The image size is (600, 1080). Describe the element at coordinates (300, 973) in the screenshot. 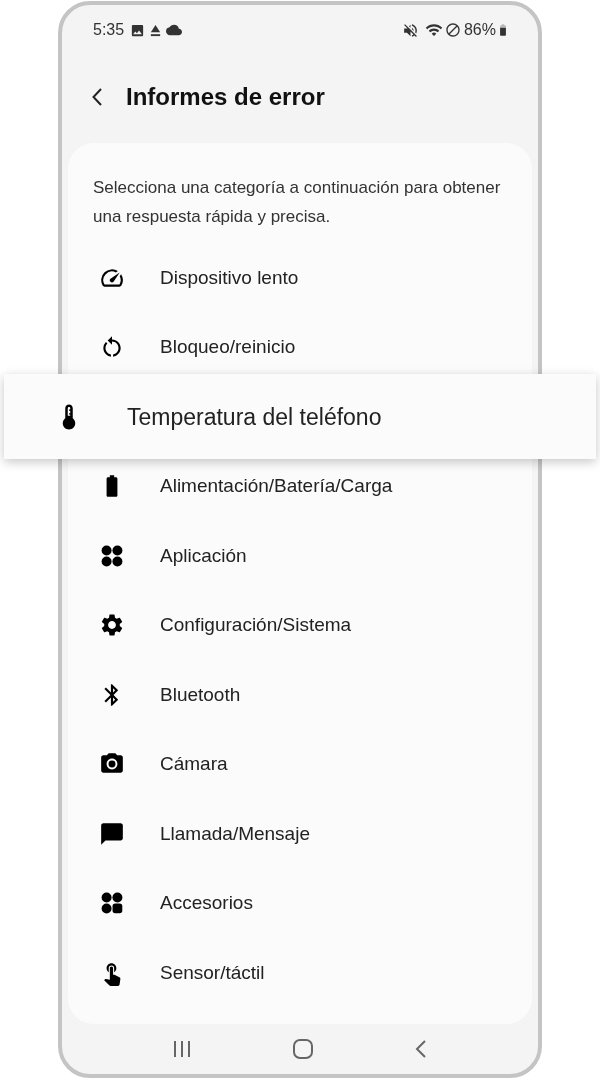

I see `category-item: Sensor/táctil` at that location.